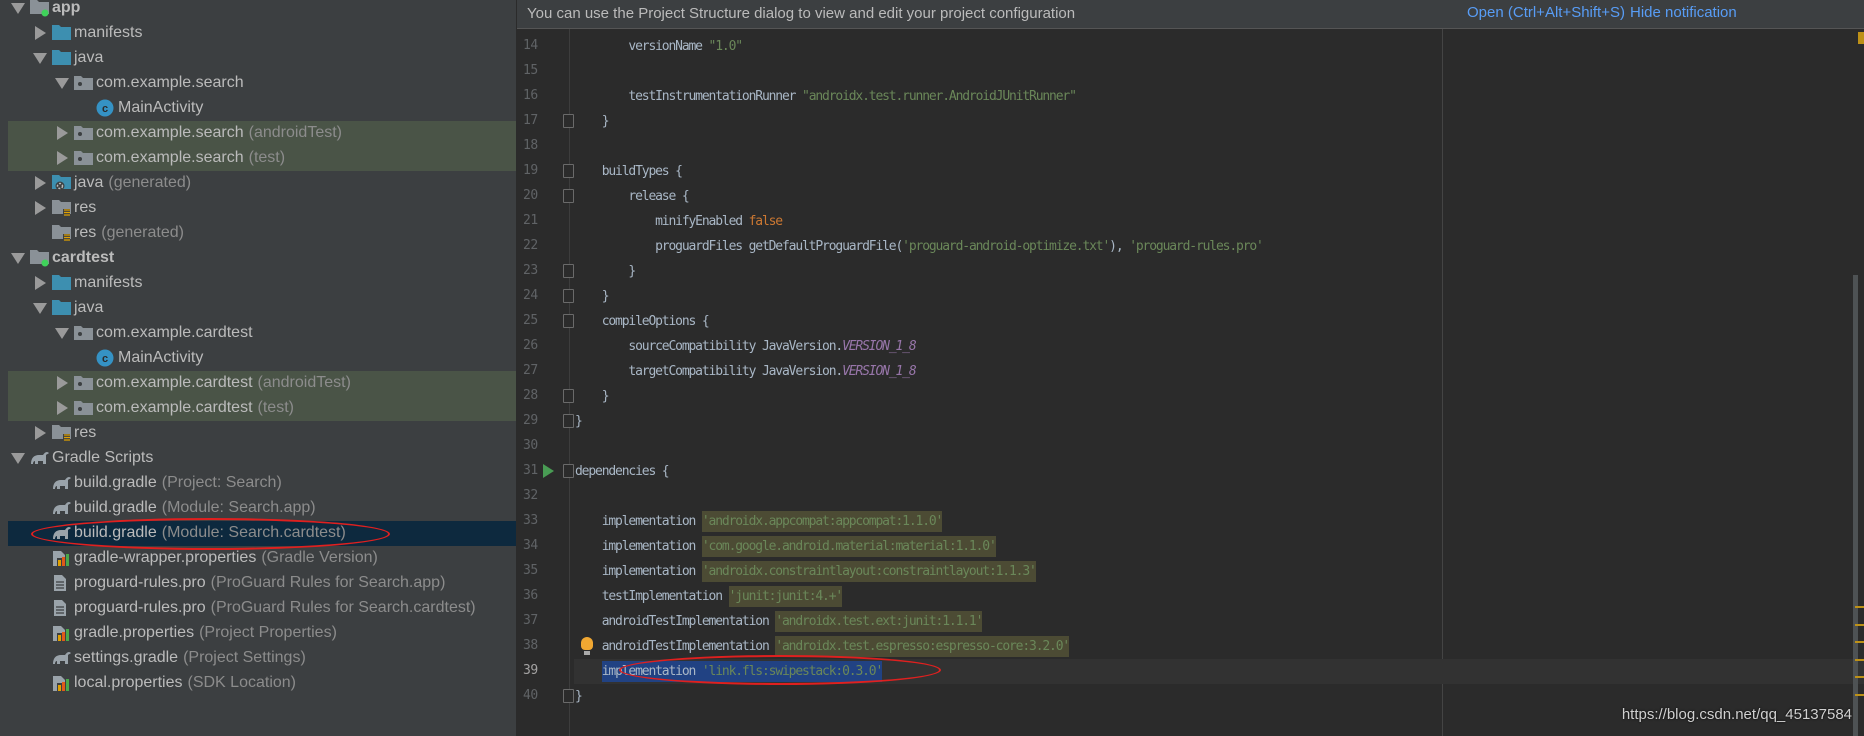  Describe the element at coordinates (1190, 271) in the screenshot. I see `code-line: 23 }` at that location.